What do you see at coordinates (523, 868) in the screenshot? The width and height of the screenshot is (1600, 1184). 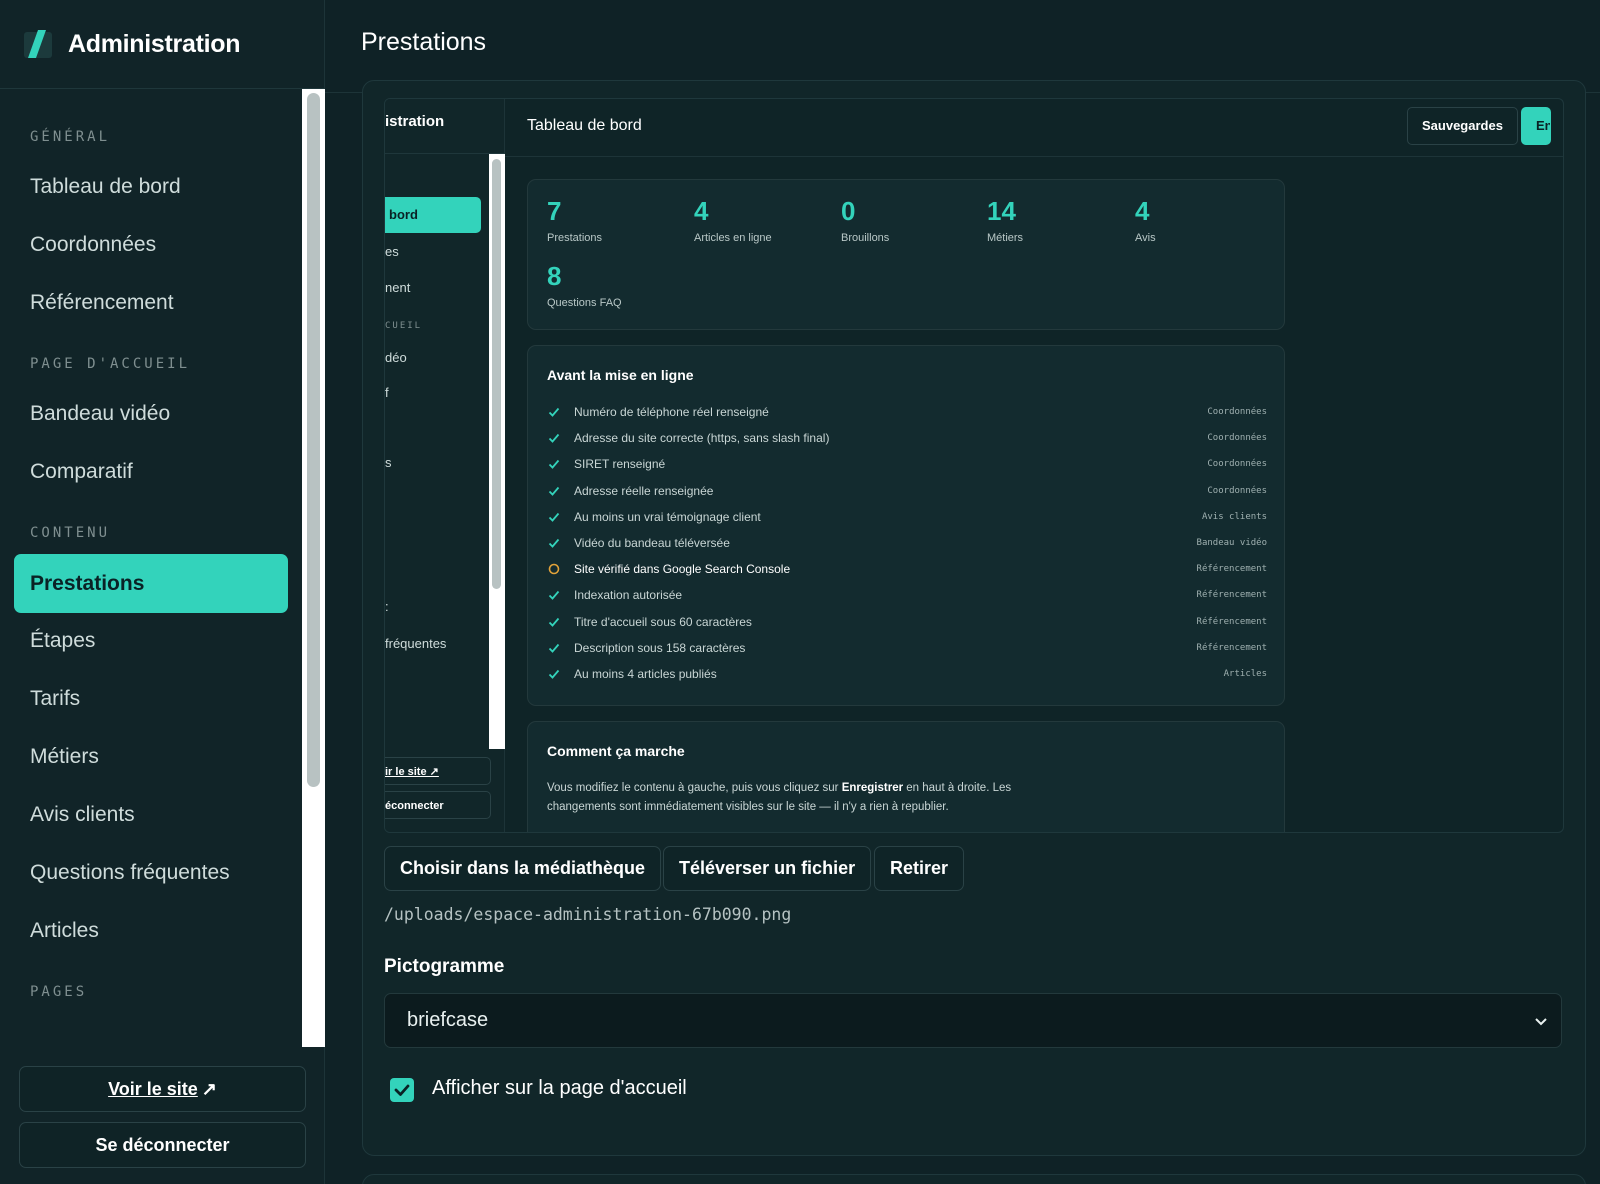 I see `choose-media-button: Choisir dans la médiathèque` at bounding box center [523, 868].